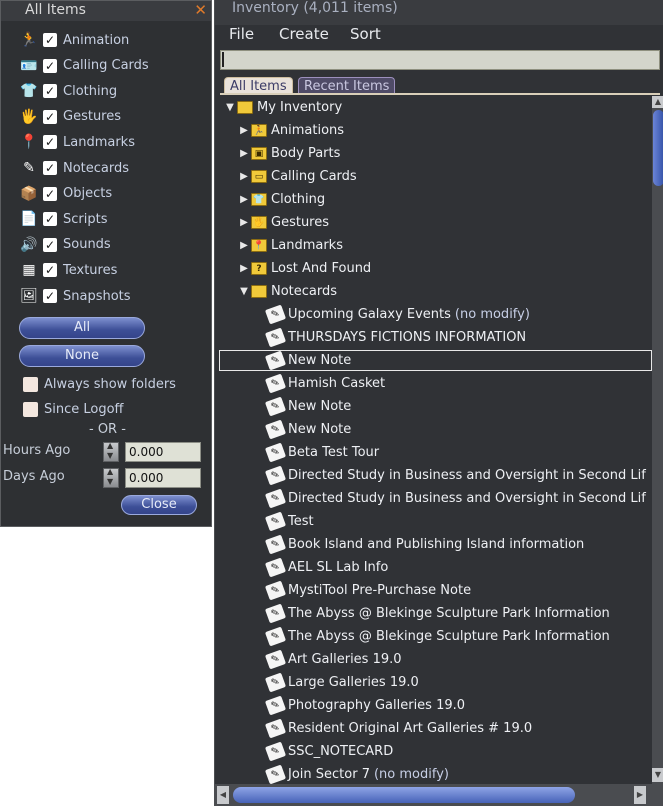 This screenshot has height=806, width=663. Describe the element at coordinates (73, 409) in the screenshot. I see `since-logoff-option: Since Logoff` at that location.